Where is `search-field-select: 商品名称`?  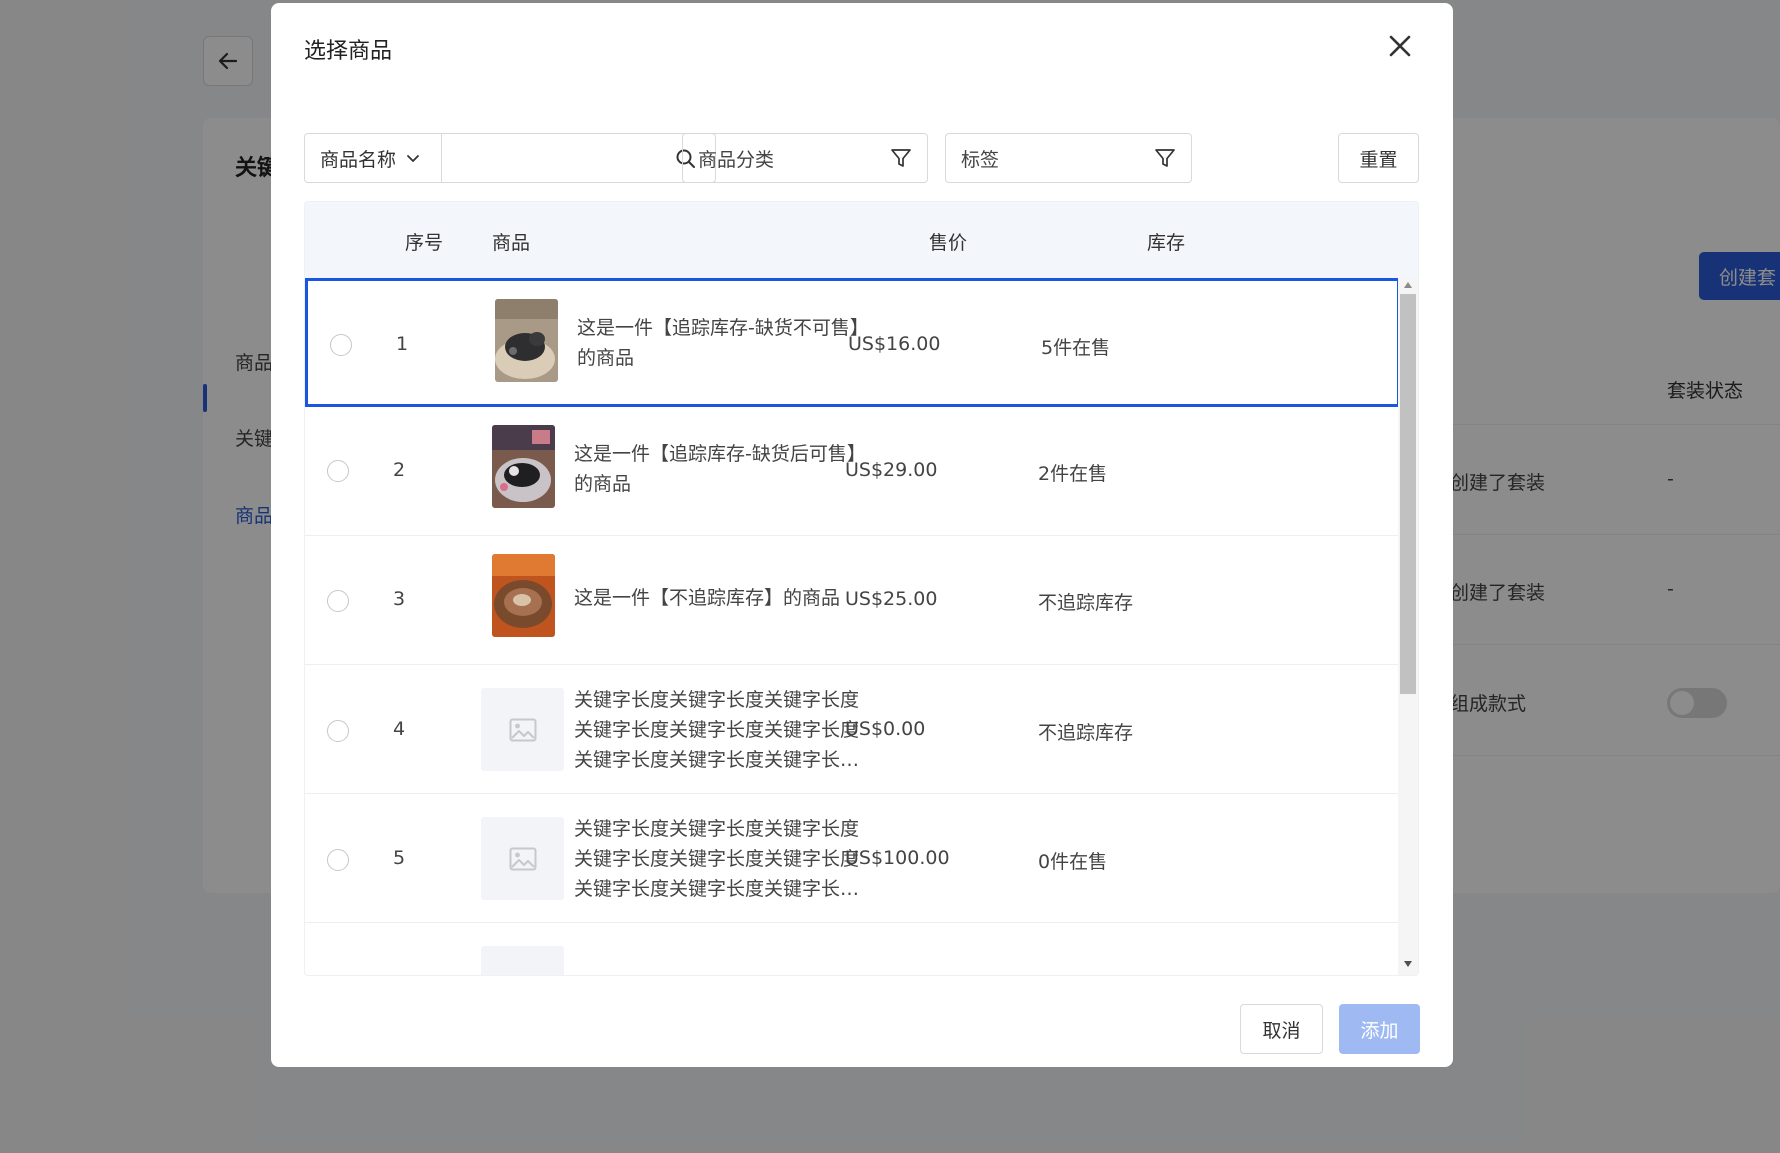 search-field-select: 商品名称 is located at coordinates (373, 158).